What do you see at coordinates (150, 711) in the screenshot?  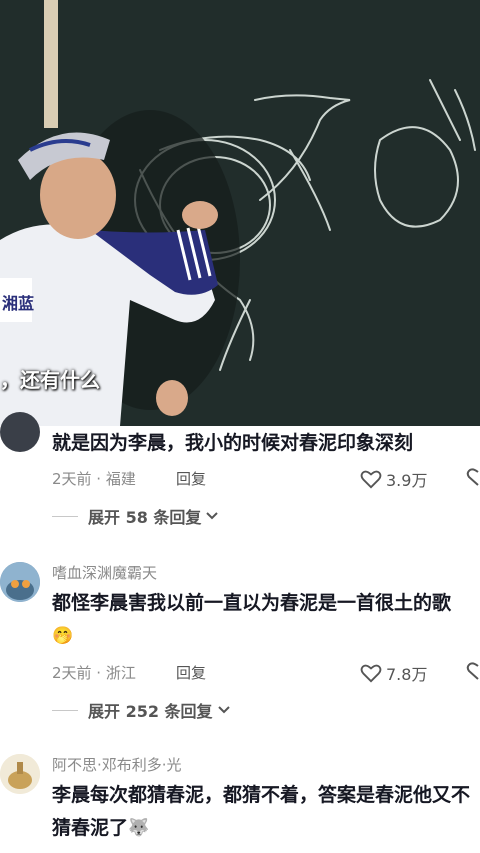 I see `expand-replies-label: 展开 252 条回复` at bounding box center [150, 711].